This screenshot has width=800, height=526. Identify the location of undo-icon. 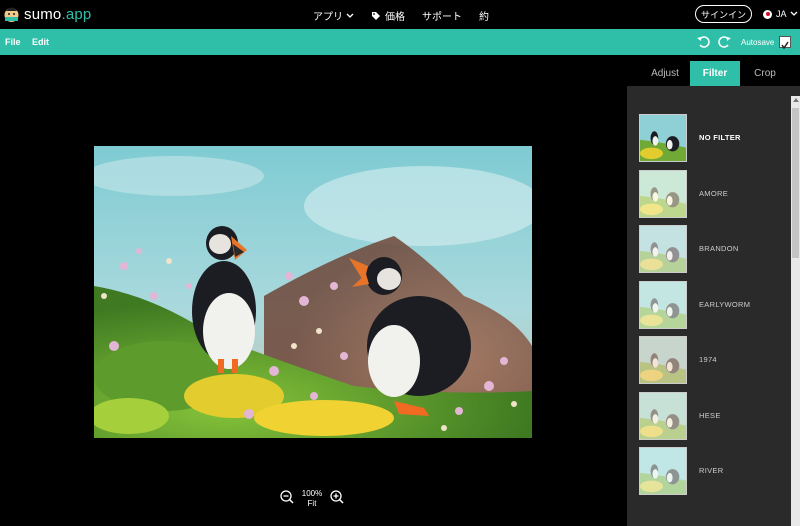
(704, 42).